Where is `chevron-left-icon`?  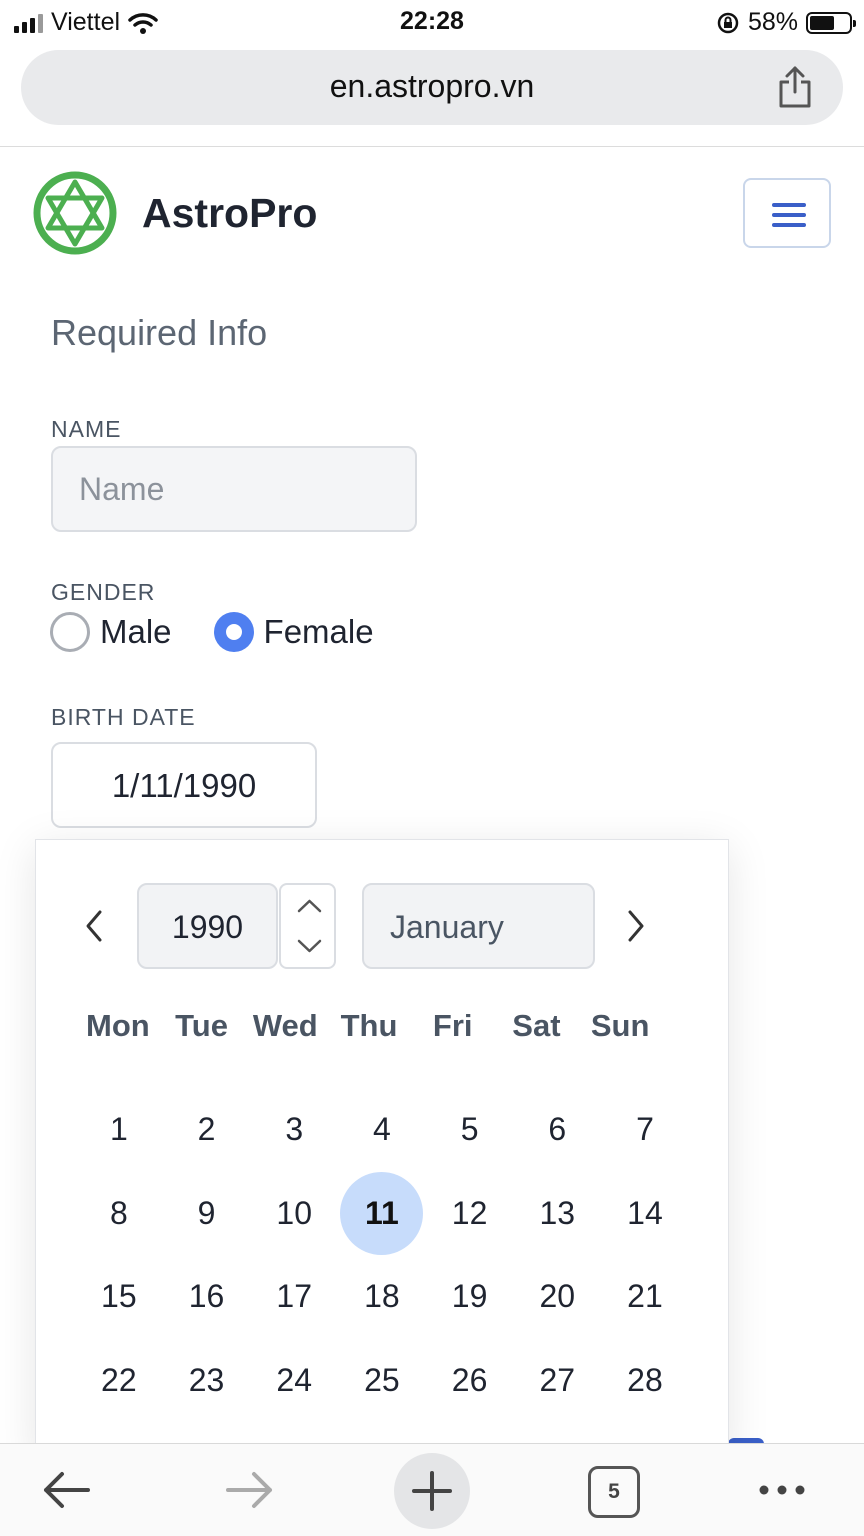 chevron-left-icon is located at coordinates (94, 926).